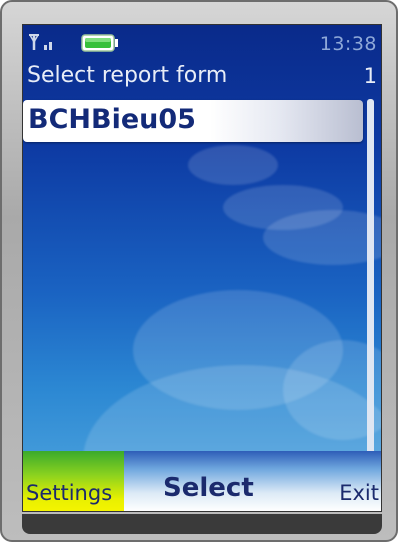  What do you see at coordinates (127, 75) in the screenshot?
I see `page-title: Select report form` at bounding box center [127, 75].